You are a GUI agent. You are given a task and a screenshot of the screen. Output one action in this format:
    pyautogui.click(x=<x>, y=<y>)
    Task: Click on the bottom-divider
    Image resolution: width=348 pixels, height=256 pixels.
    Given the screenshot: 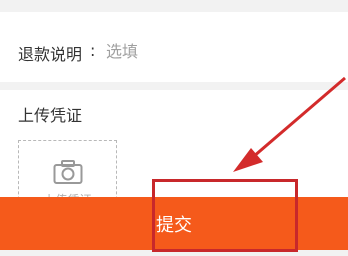 What is the action you would take?
    pyautogui.click(x=174, y=253)
    